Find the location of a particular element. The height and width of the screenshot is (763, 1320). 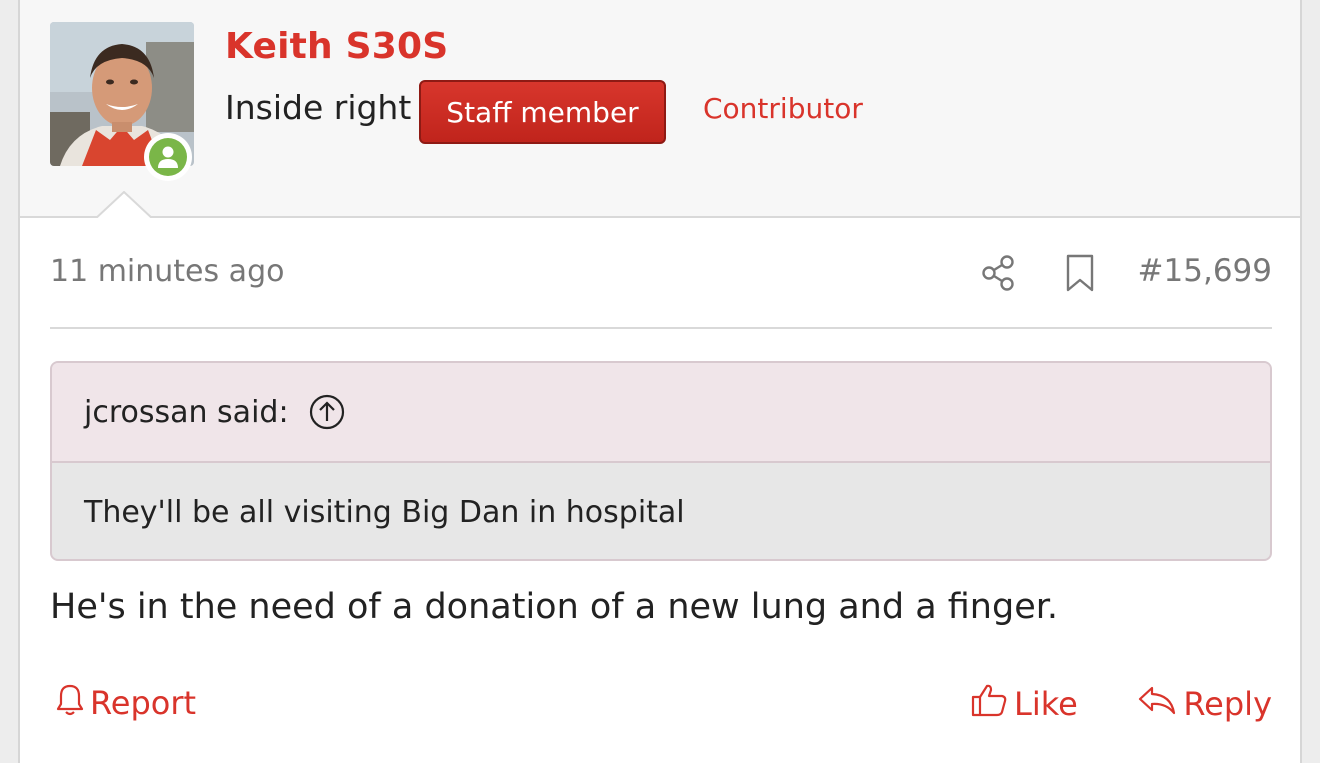

like-button: Like is located at coordinates (1024, 704).